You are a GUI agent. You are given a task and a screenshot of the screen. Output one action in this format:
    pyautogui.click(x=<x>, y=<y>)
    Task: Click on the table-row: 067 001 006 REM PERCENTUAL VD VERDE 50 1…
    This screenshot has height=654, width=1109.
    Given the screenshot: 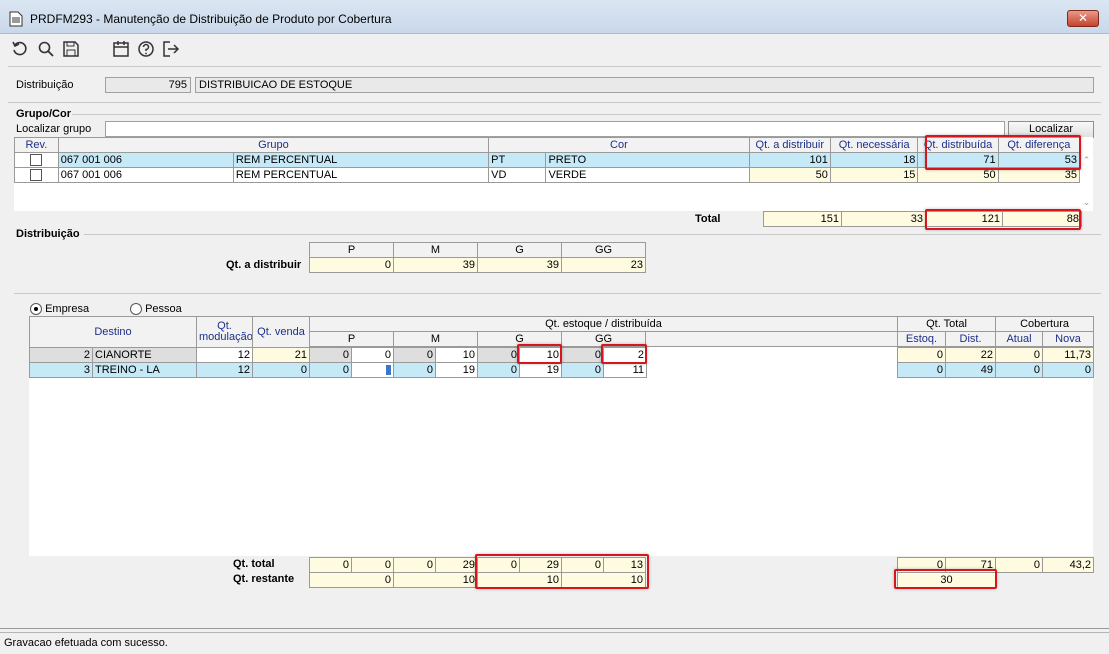 What is the action you would take?
    pyautogui.click(x=547, y=175)
    